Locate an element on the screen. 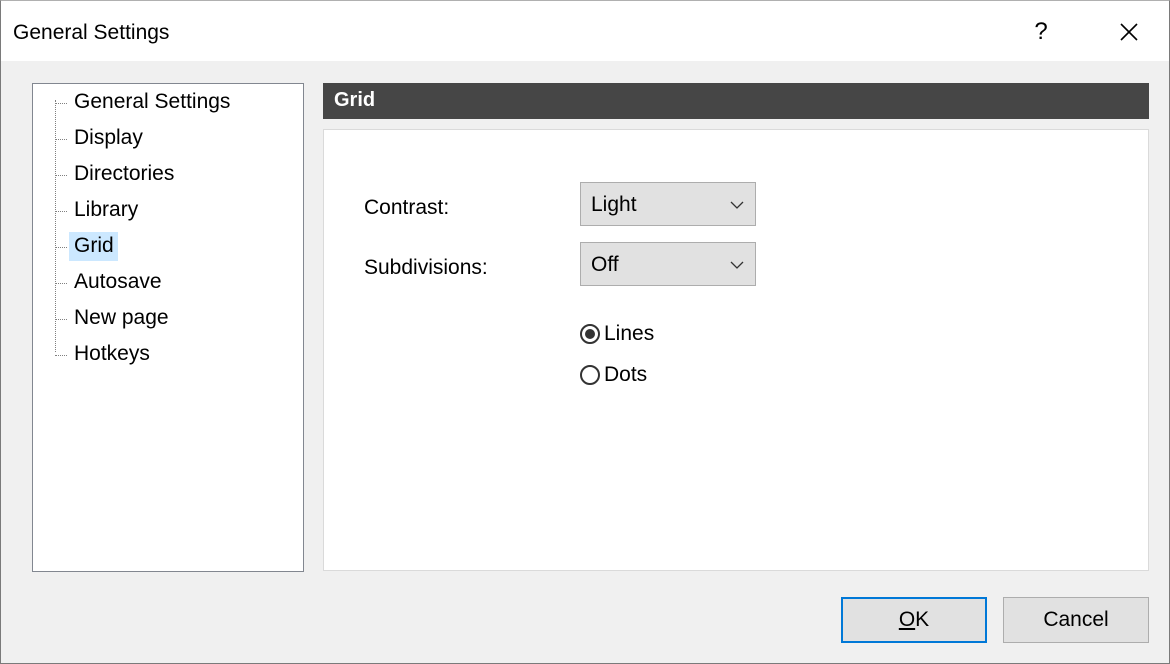 The width and height of the screenshot is (1170, 664). tree-item-label: Autosave is located at coordinates (118, 281).